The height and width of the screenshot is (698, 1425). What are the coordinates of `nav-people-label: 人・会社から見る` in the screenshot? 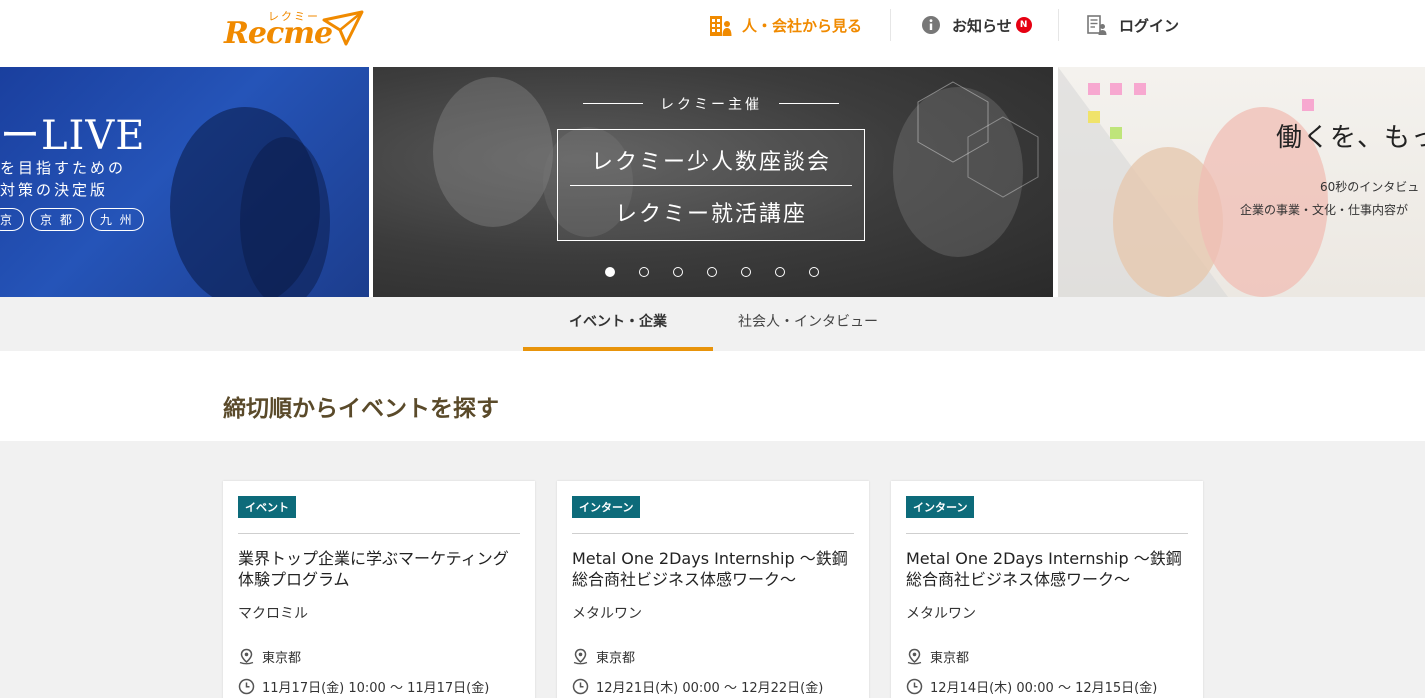 It's located at (802, 25).